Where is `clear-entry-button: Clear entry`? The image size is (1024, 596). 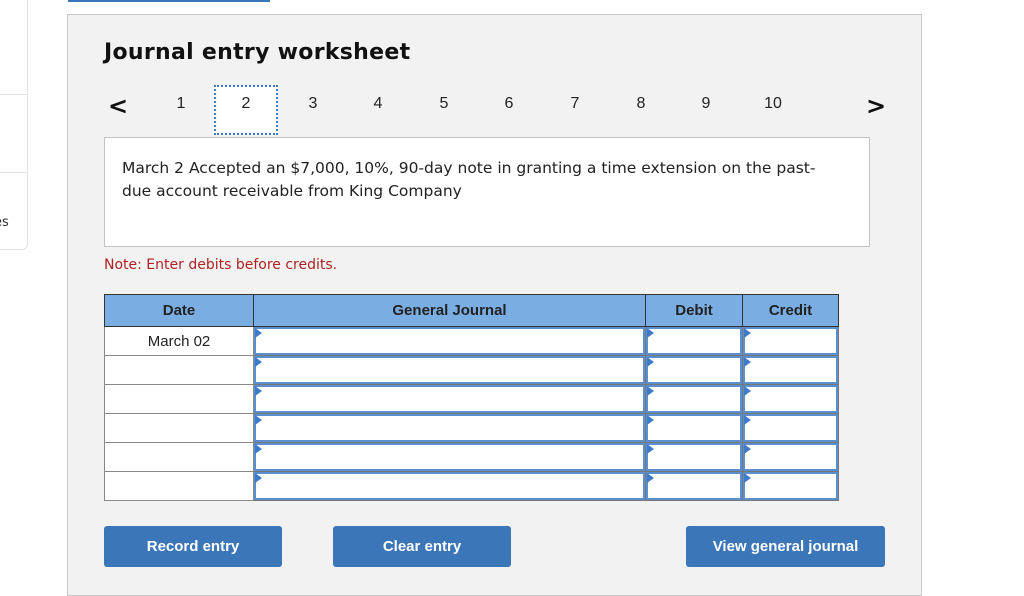
clear-entry-button: Clear entry is located at coordinates (422, 546).